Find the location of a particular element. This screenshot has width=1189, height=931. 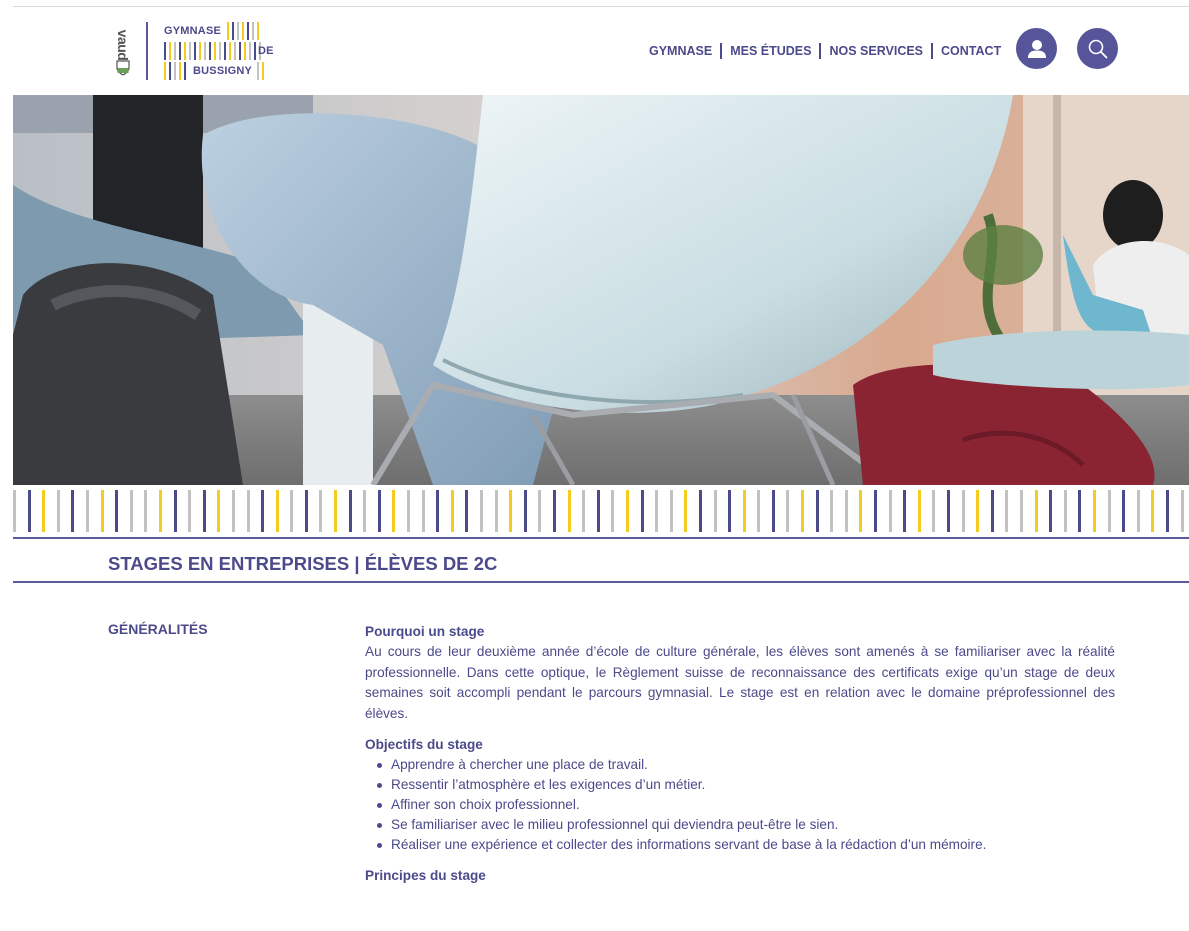

main-nav: GYMNASE MES ÉTUDES NOS SERVICES CONTACT is located at coordinates (825, 51).